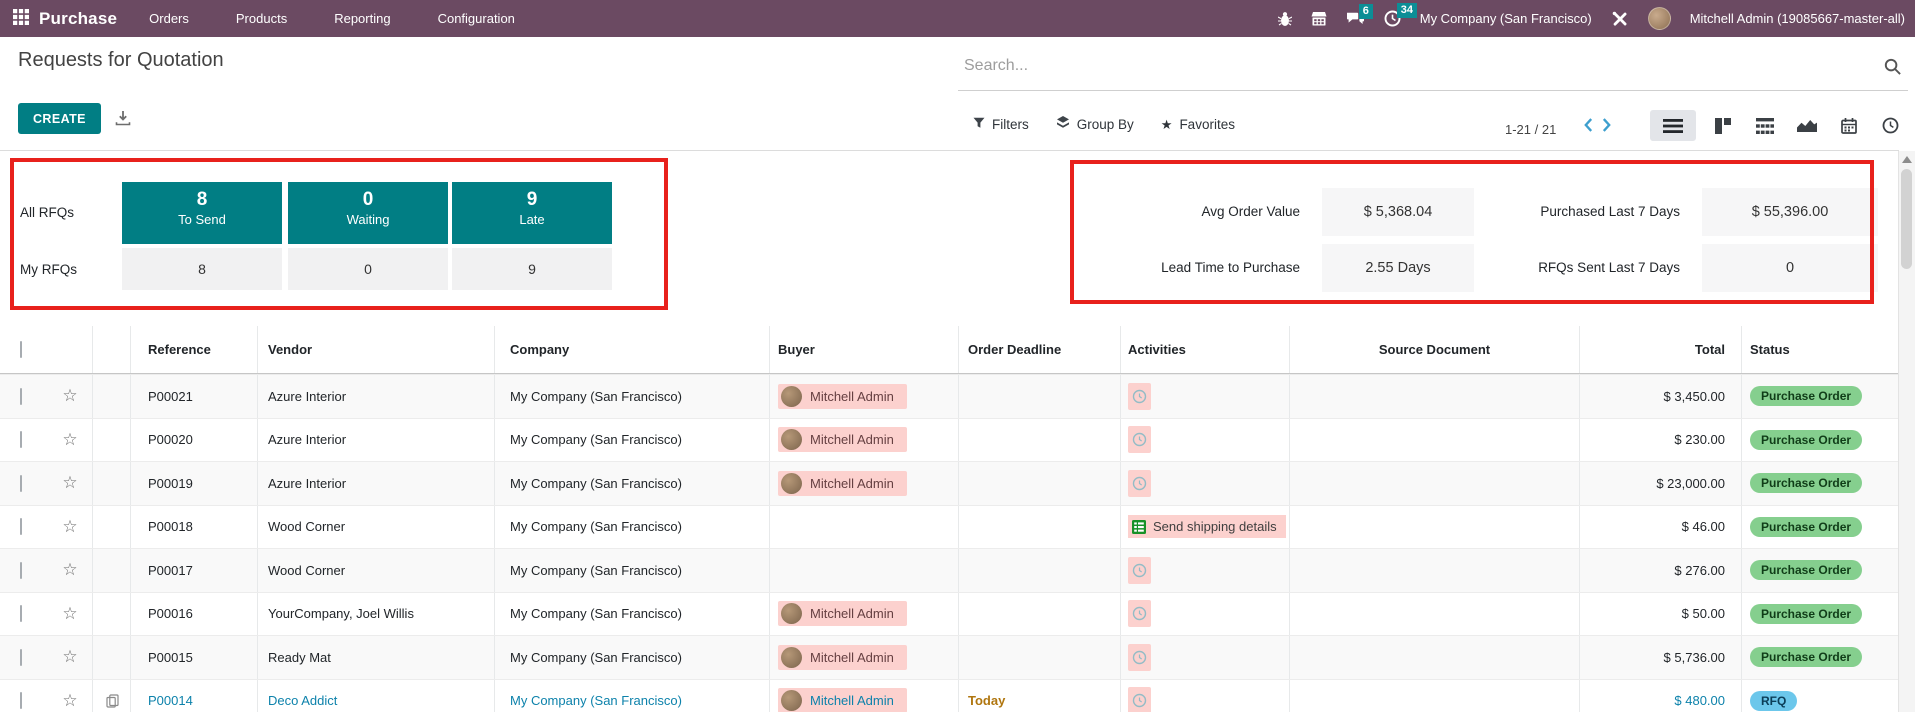 This screenshot has height=712, width=1915. What do you see at coordinates (1620, 19) in the screenshot?
I see `tools-wrench-icon` at bounding box center [1620, 19].